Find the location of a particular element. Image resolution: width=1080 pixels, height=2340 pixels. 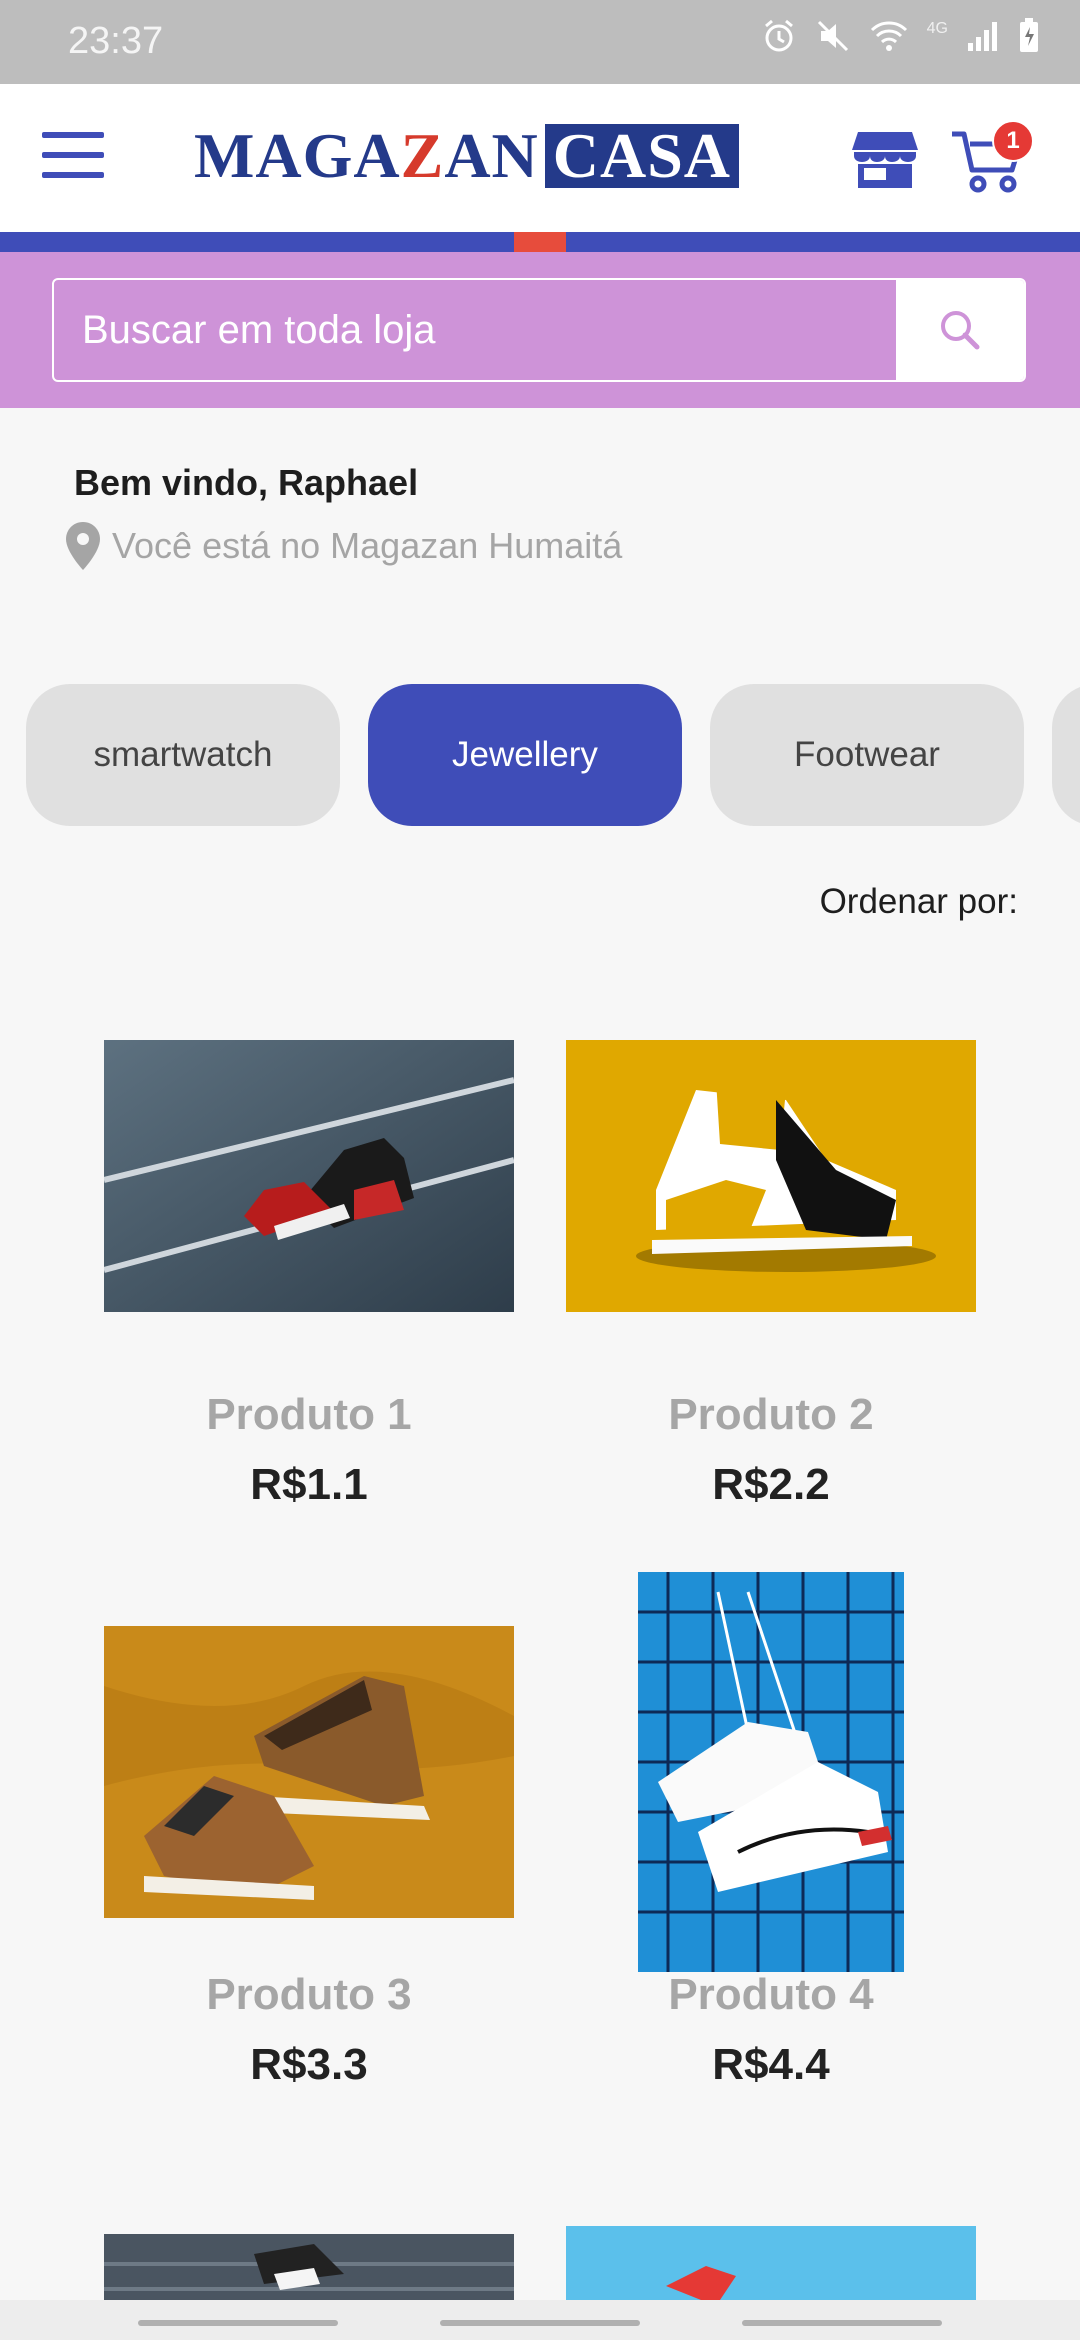

wifi-icon is located at coordinates (888, 36).